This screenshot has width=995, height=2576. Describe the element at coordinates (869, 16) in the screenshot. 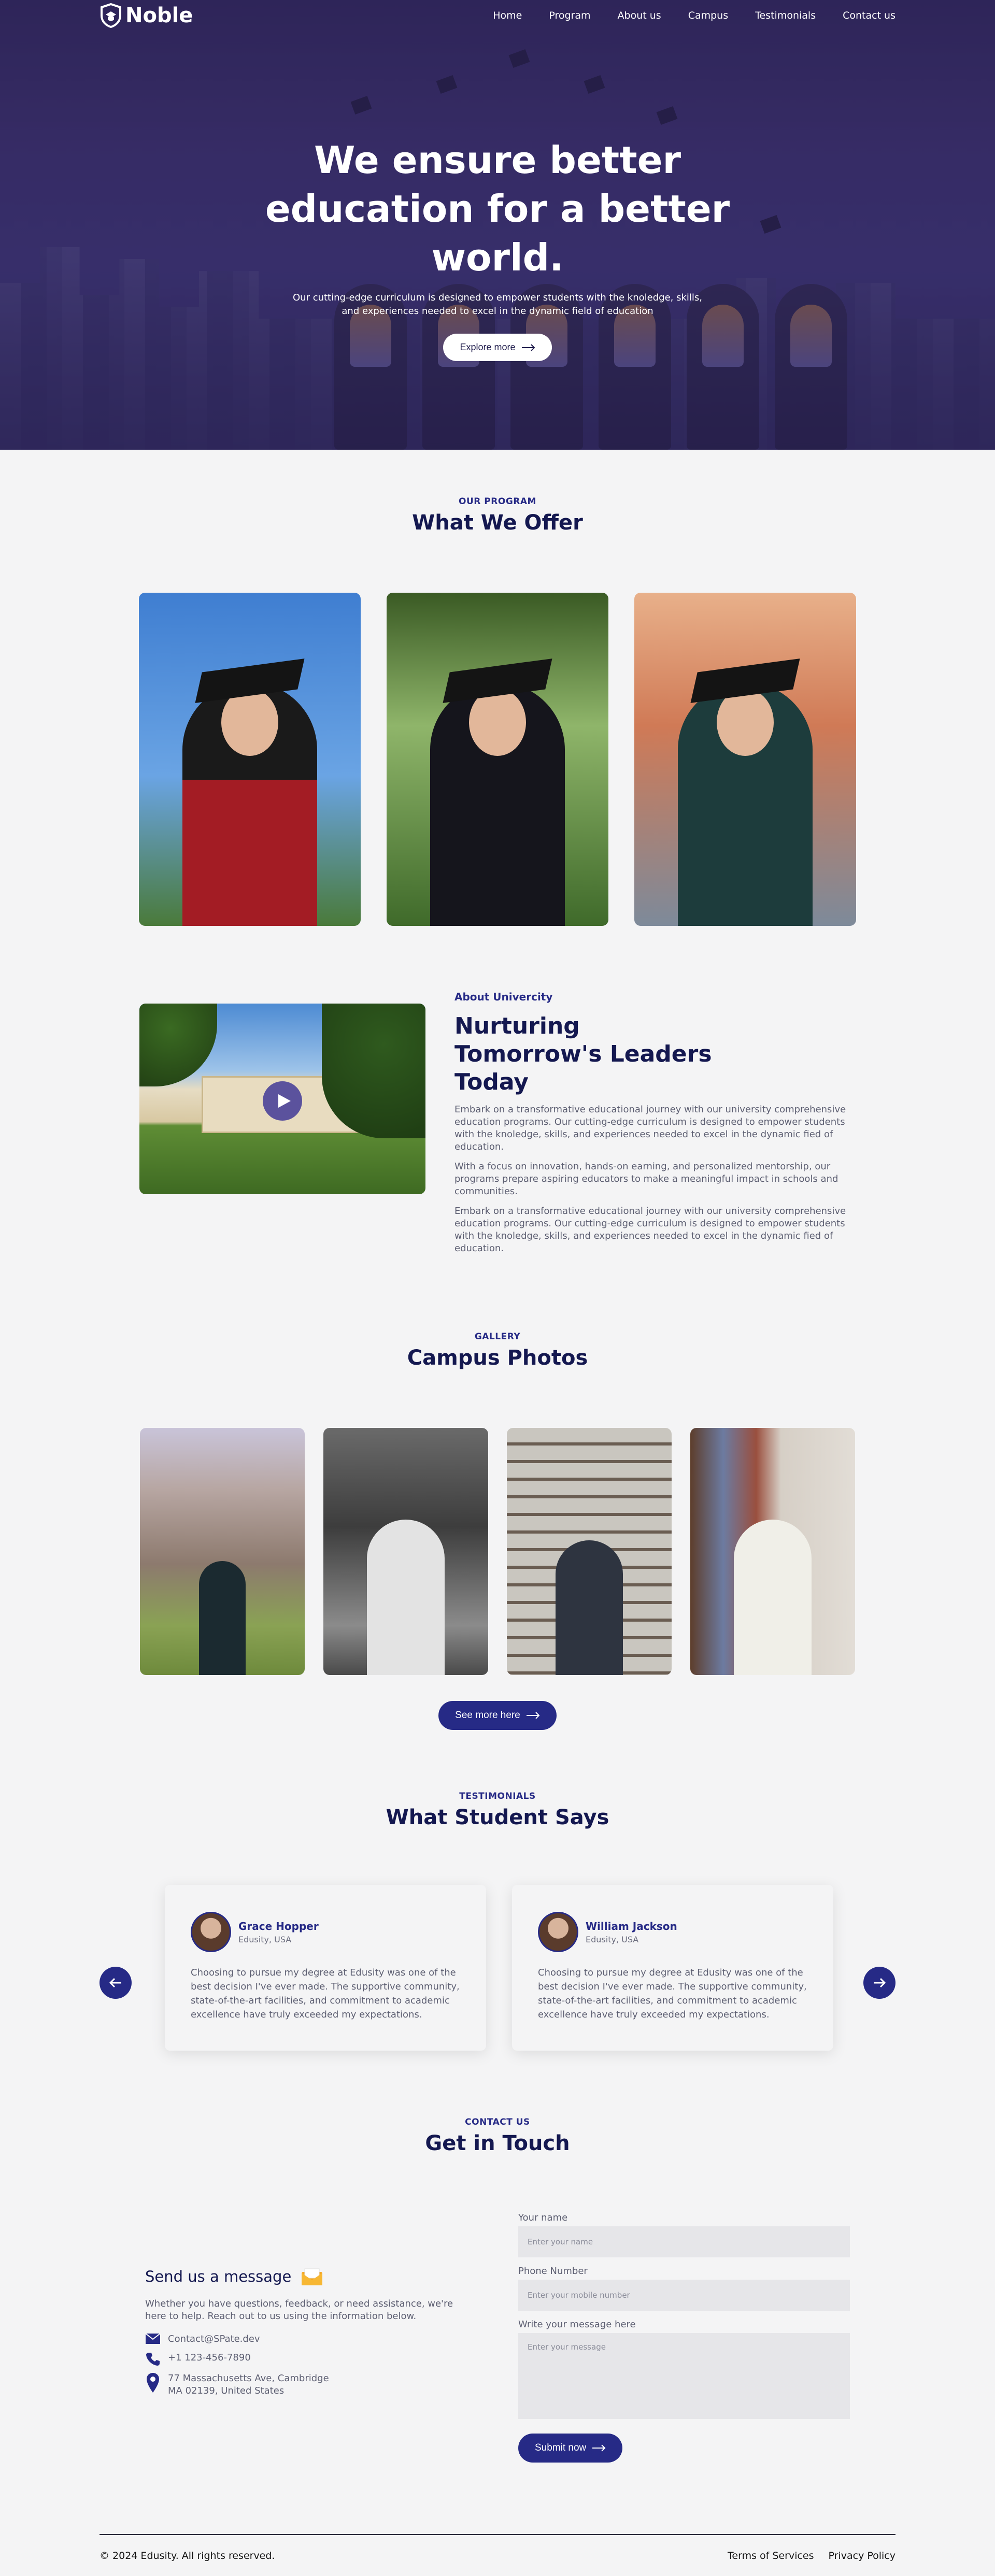

I see `nav-link-contact: Contact us` at that location.